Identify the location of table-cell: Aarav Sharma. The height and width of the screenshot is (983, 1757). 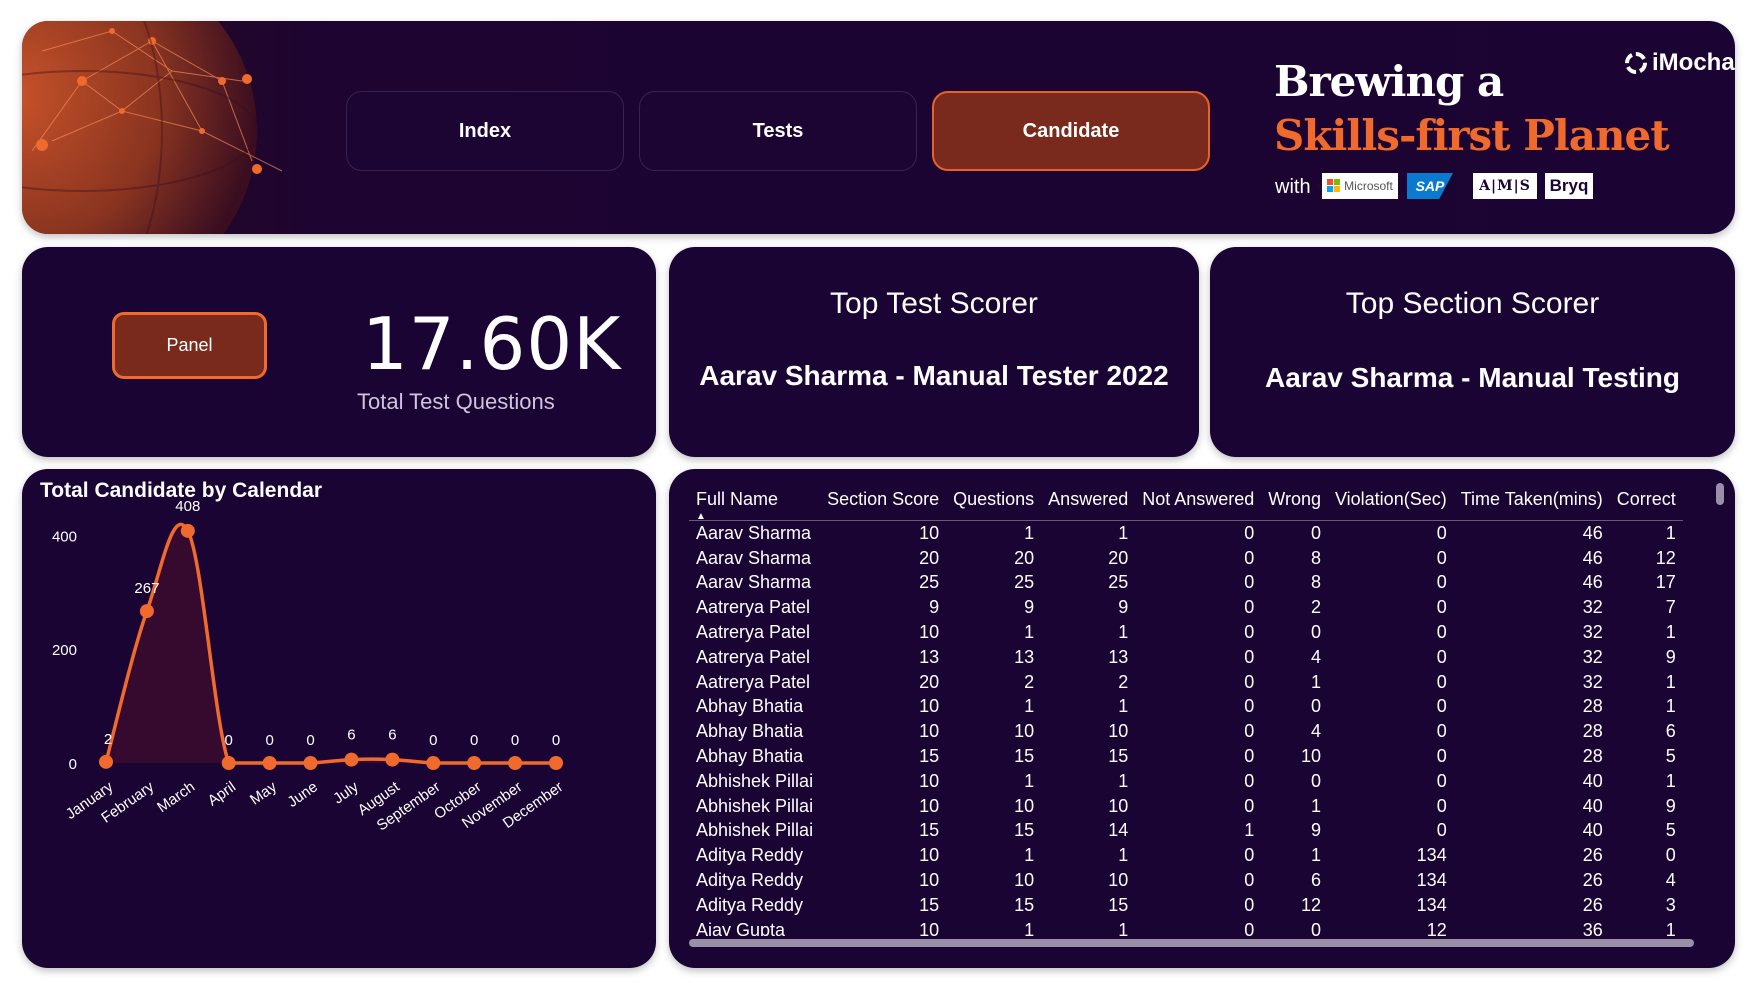
(754, 532).